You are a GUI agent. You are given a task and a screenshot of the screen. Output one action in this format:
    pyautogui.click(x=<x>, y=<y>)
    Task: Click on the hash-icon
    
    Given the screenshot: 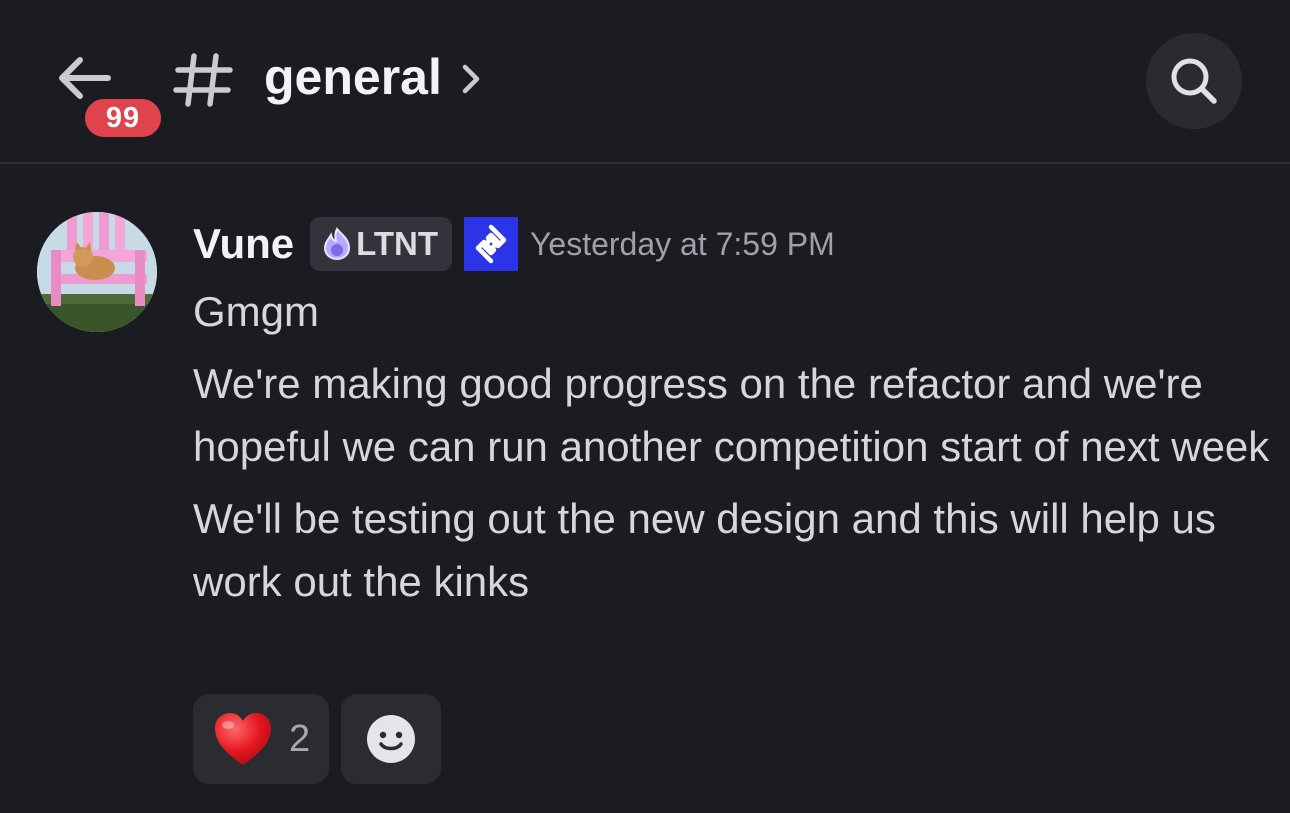 What is the action you would take?
    pyautogui.click(x=204, y=80)
    